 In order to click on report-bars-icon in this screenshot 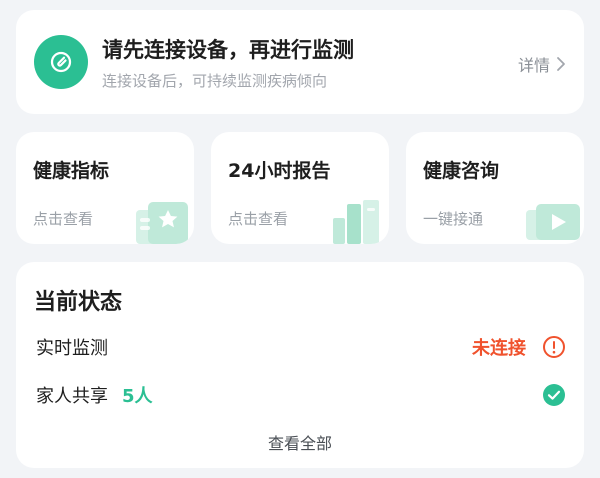, I will do `click(356, 222)`.